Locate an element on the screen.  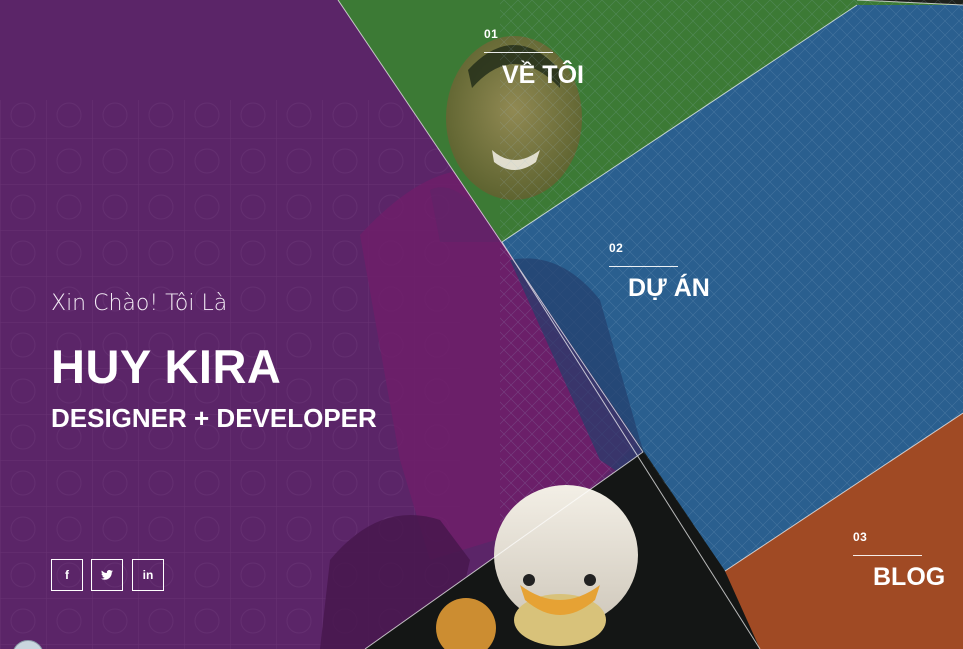
nav-link-blog: BLOG is located at coordinates (909, 577).